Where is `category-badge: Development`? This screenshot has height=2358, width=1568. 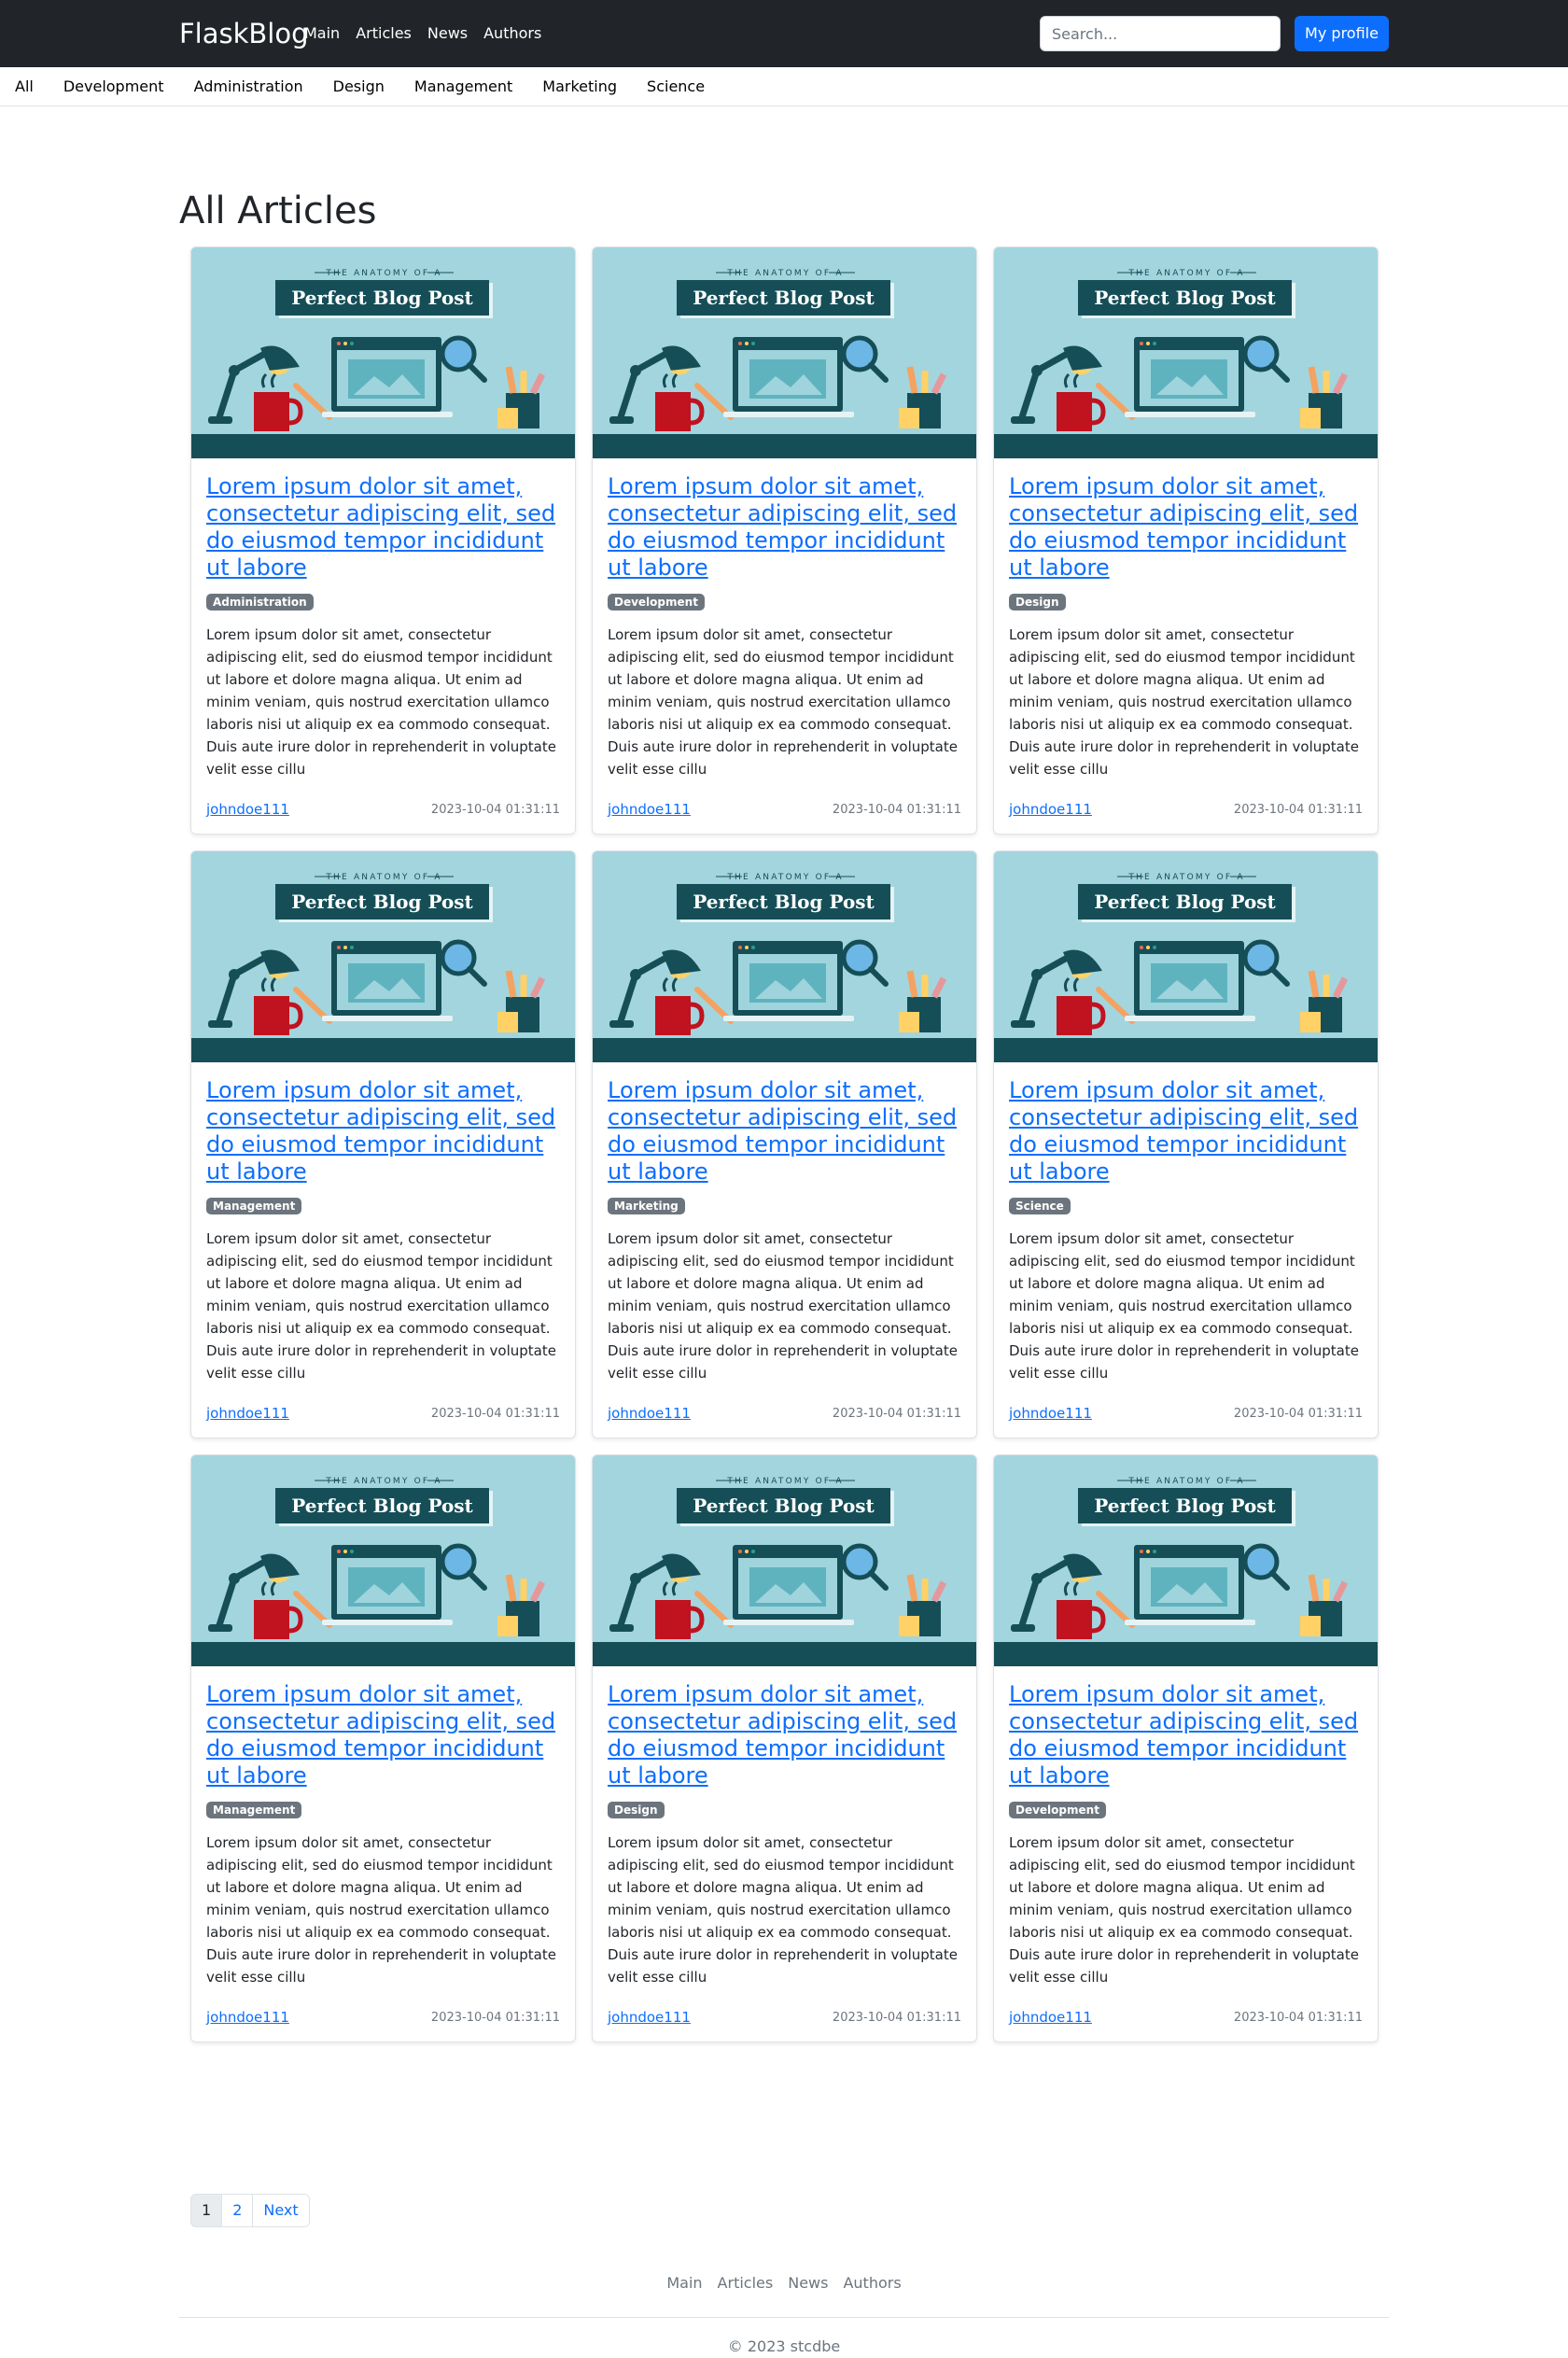
category-badge: Development is located at coordinates (1057, 1810).